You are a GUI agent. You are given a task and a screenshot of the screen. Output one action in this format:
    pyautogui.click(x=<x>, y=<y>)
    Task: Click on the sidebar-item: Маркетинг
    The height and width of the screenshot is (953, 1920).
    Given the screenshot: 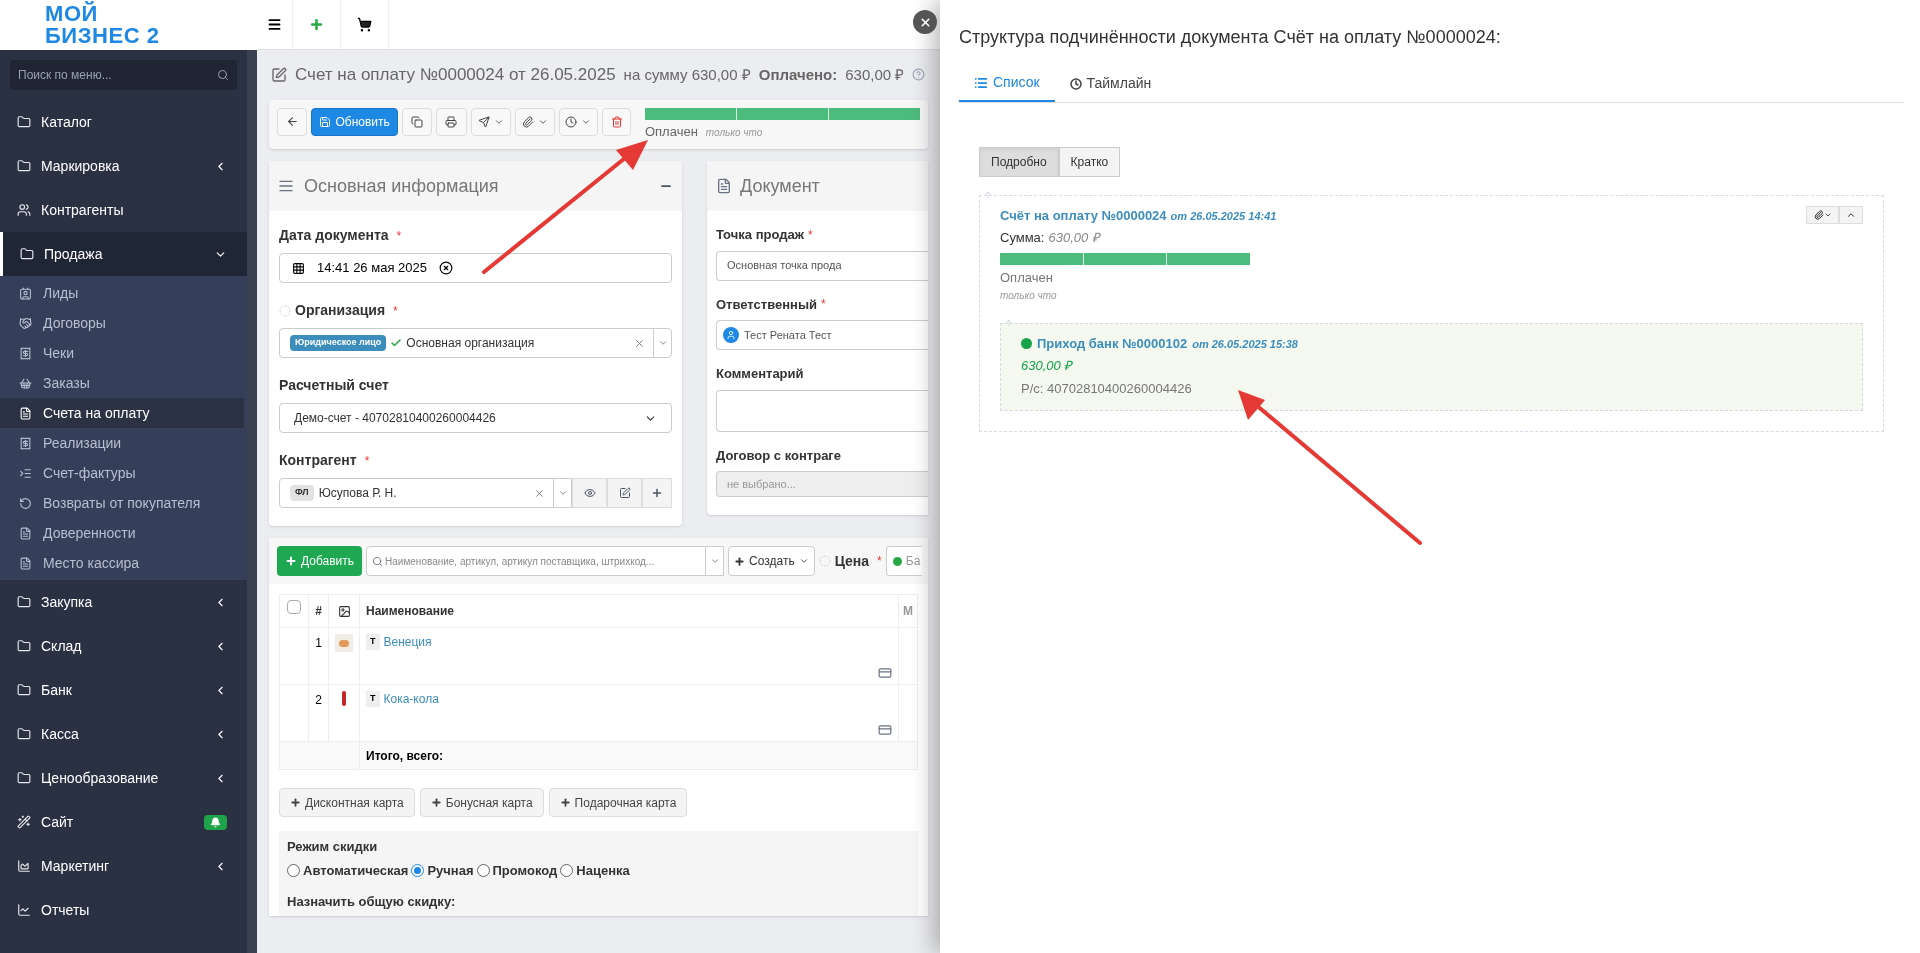 What is the action you would take?
    pyautogui.click(x=123, y=866)
    